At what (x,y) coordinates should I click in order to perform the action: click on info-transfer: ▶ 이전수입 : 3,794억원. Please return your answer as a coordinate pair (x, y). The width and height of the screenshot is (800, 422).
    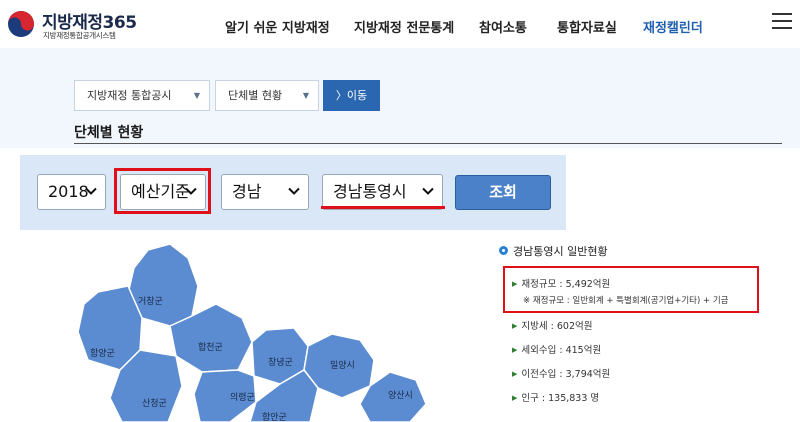
    Looking at the image, I should click on (561, 373).